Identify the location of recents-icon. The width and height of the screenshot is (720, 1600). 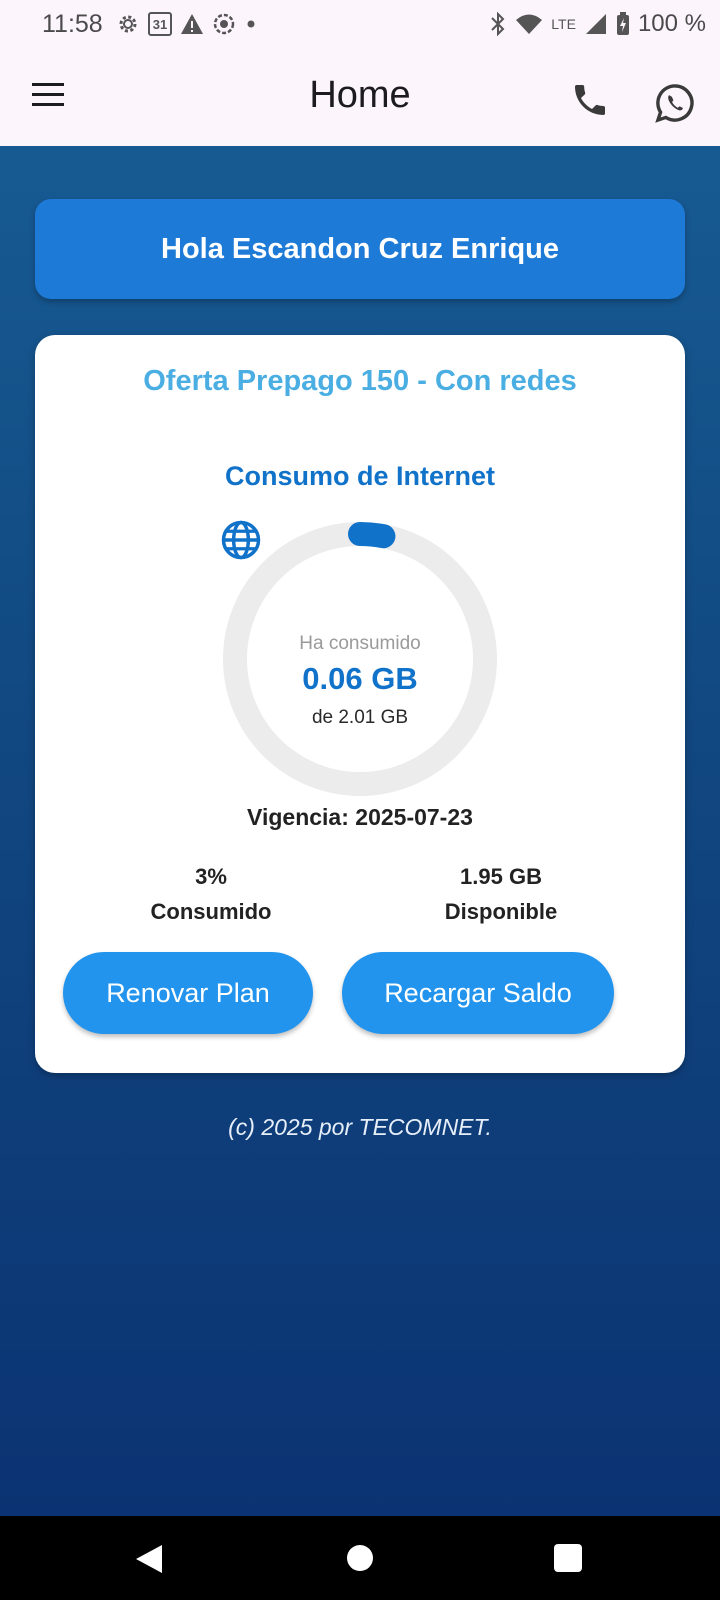
(568, 1558).